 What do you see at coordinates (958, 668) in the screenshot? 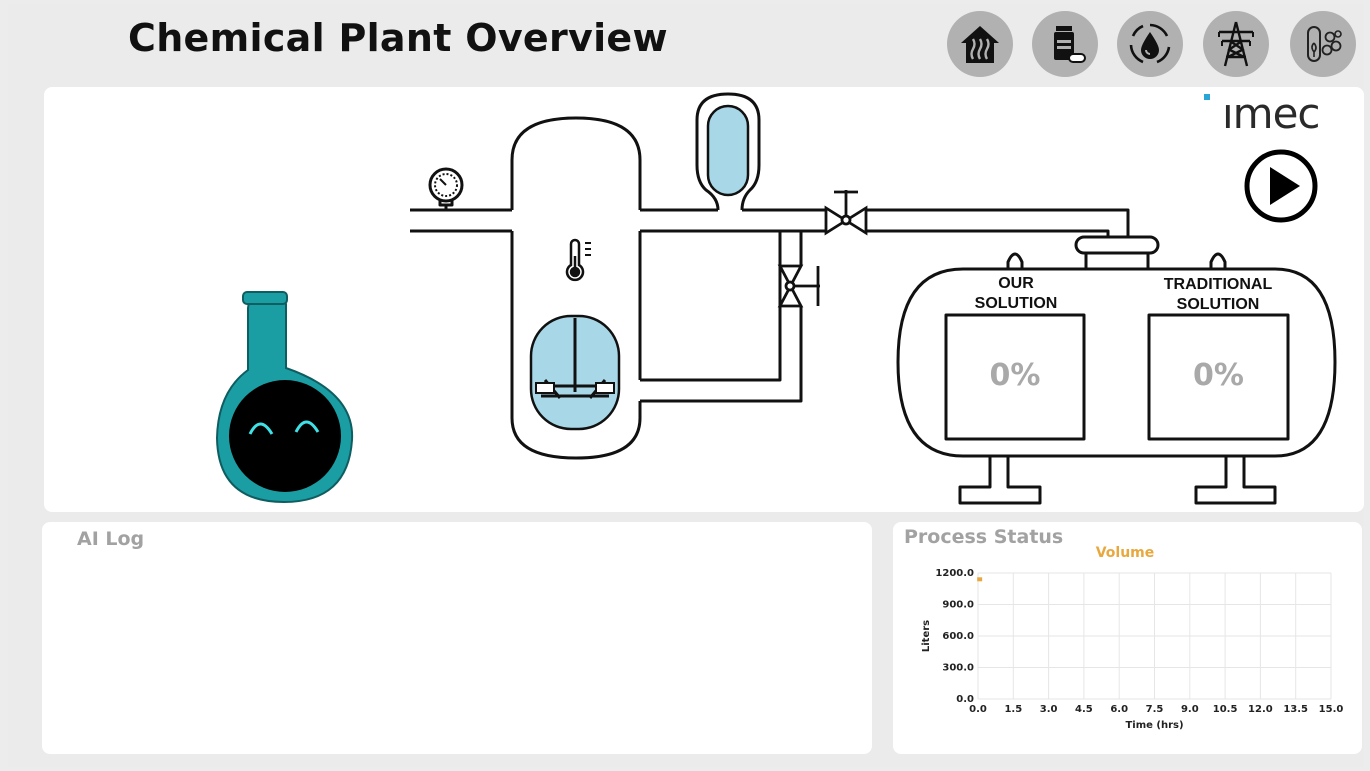
I see `y-tick-label: 300.0` at bounding box center [958, 668].